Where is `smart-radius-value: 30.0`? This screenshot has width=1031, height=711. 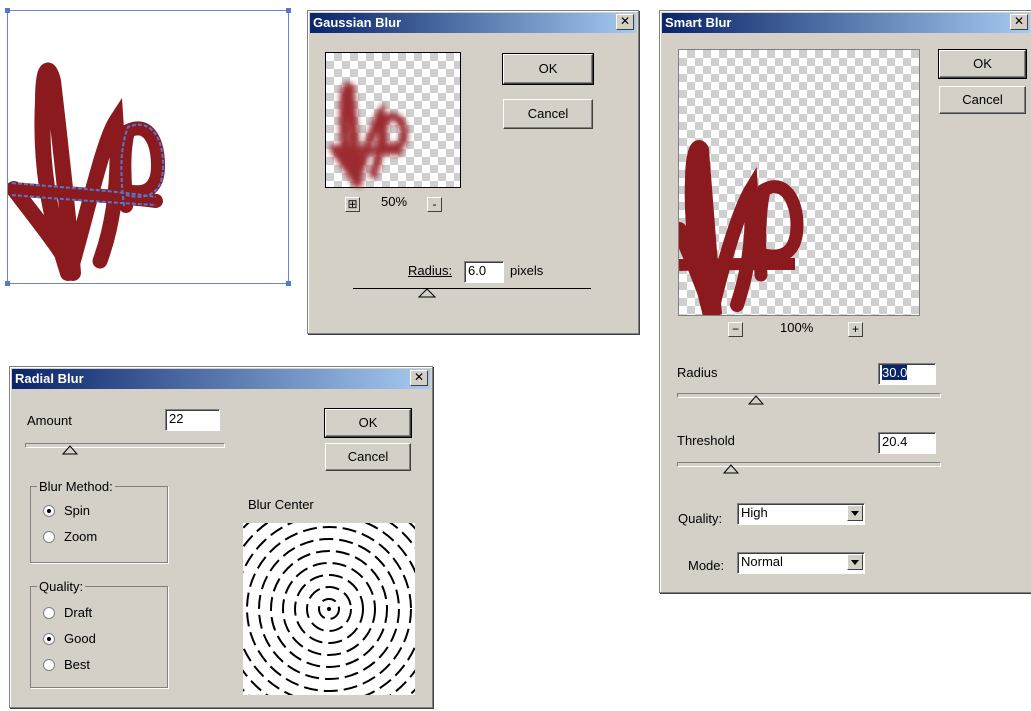 smart-radius-value: 30.0 is located at coordinates (895, 372).